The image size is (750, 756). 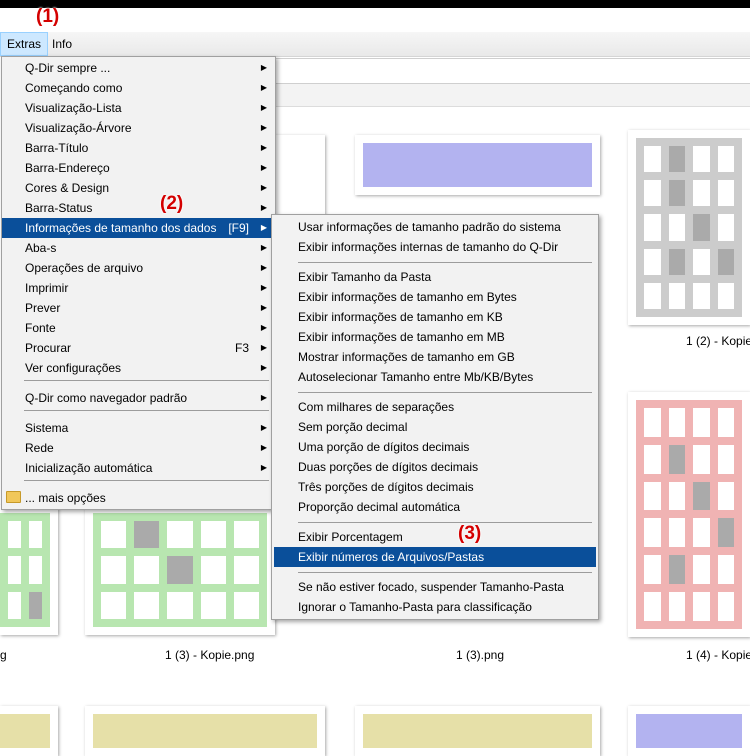 I want to click on menu-item-label: Inicialização automática, so click(x=89, y=468).